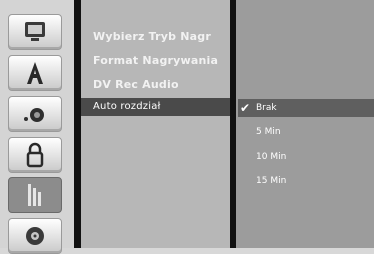  What do you see at coordinates (77, 124) in the screenshot?
I see `rail-divider` at bounding box center [77, 124].